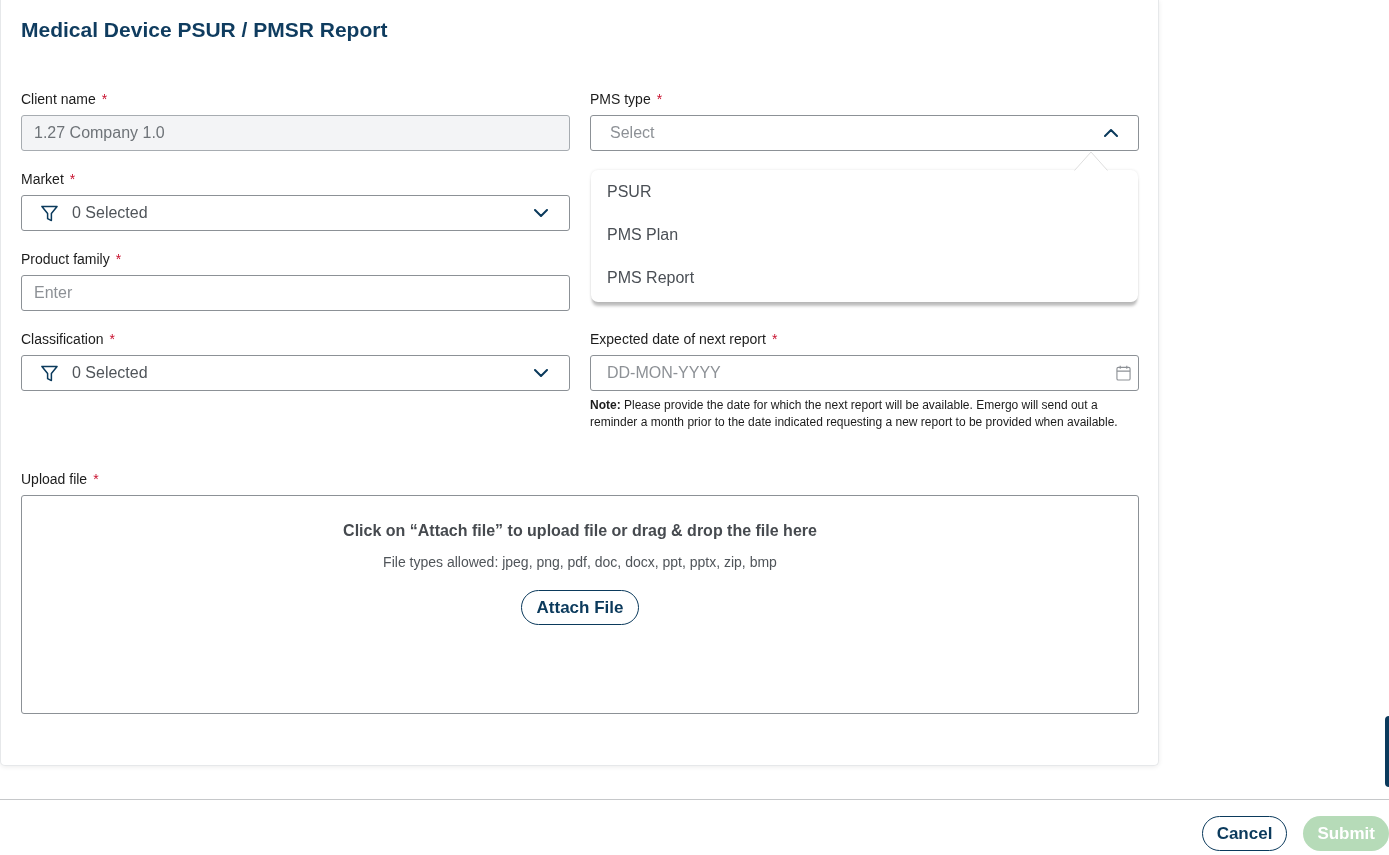  Describe the element at coordinates (1244, 833) in the screenshot. I see `cancel-button: Cancel` at that location.